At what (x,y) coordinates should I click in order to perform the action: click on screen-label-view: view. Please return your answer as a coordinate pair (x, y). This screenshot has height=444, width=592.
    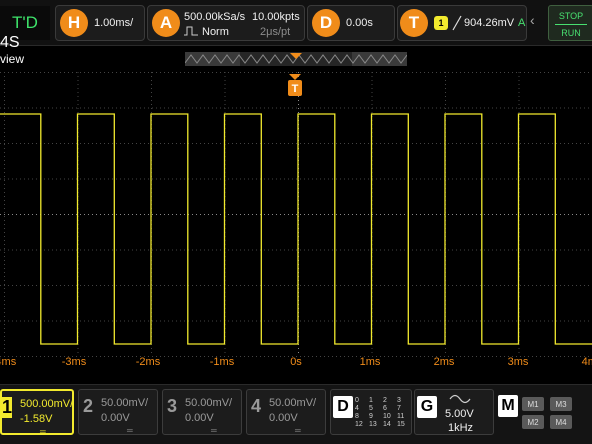
    Looking at the image, I should click on (12, 59).